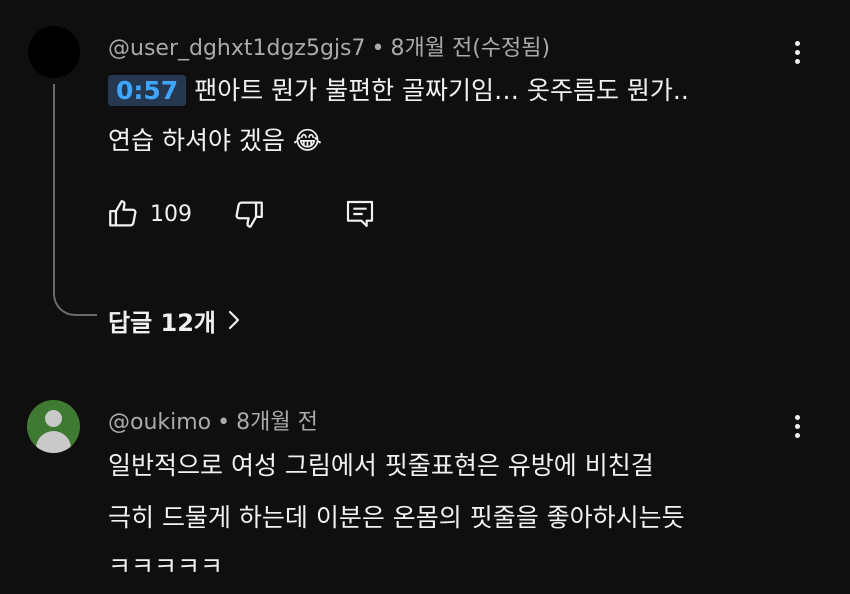 This screenshot has height=594, width=850. I want to click on thumb-up-icon, so click(123, 214).